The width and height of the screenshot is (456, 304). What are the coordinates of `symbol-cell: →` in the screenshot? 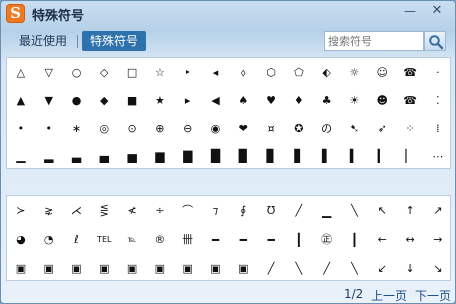 It's located at (438, 239).